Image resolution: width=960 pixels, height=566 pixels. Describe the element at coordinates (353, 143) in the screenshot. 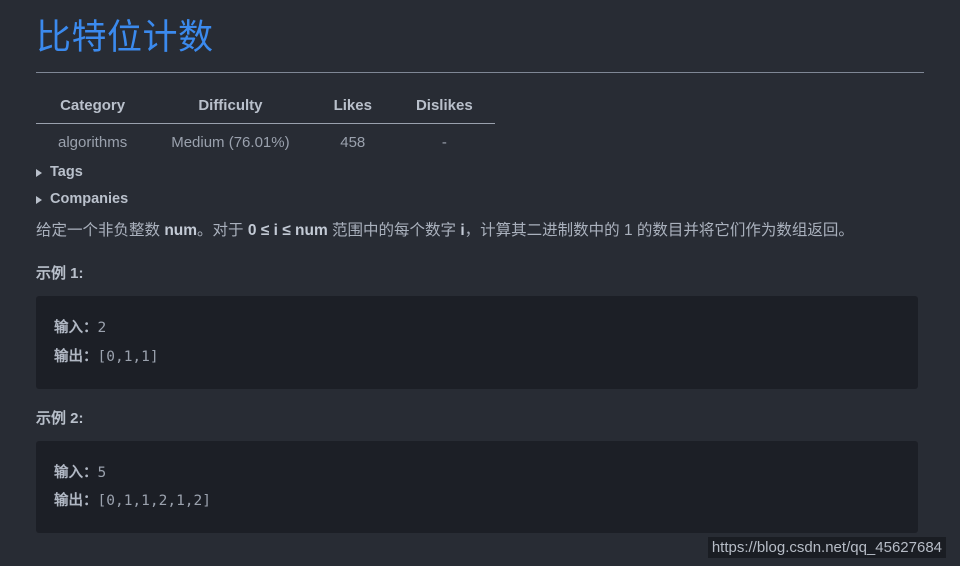

I see `cell-likes: 458` at that location.